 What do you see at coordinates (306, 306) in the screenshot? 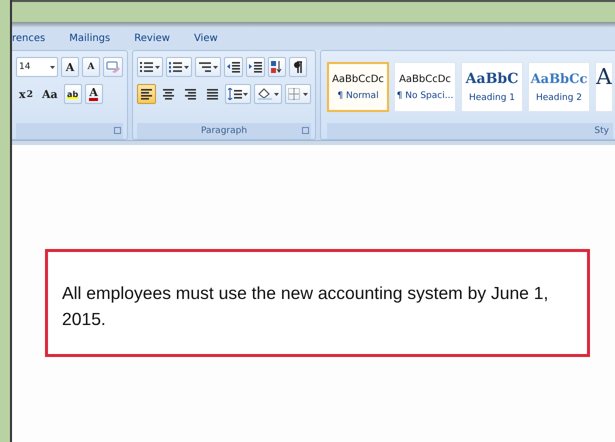
I see `document-text: All employees must use the new accounting system by June 1, 2015.` at bounding box center [306, 306].